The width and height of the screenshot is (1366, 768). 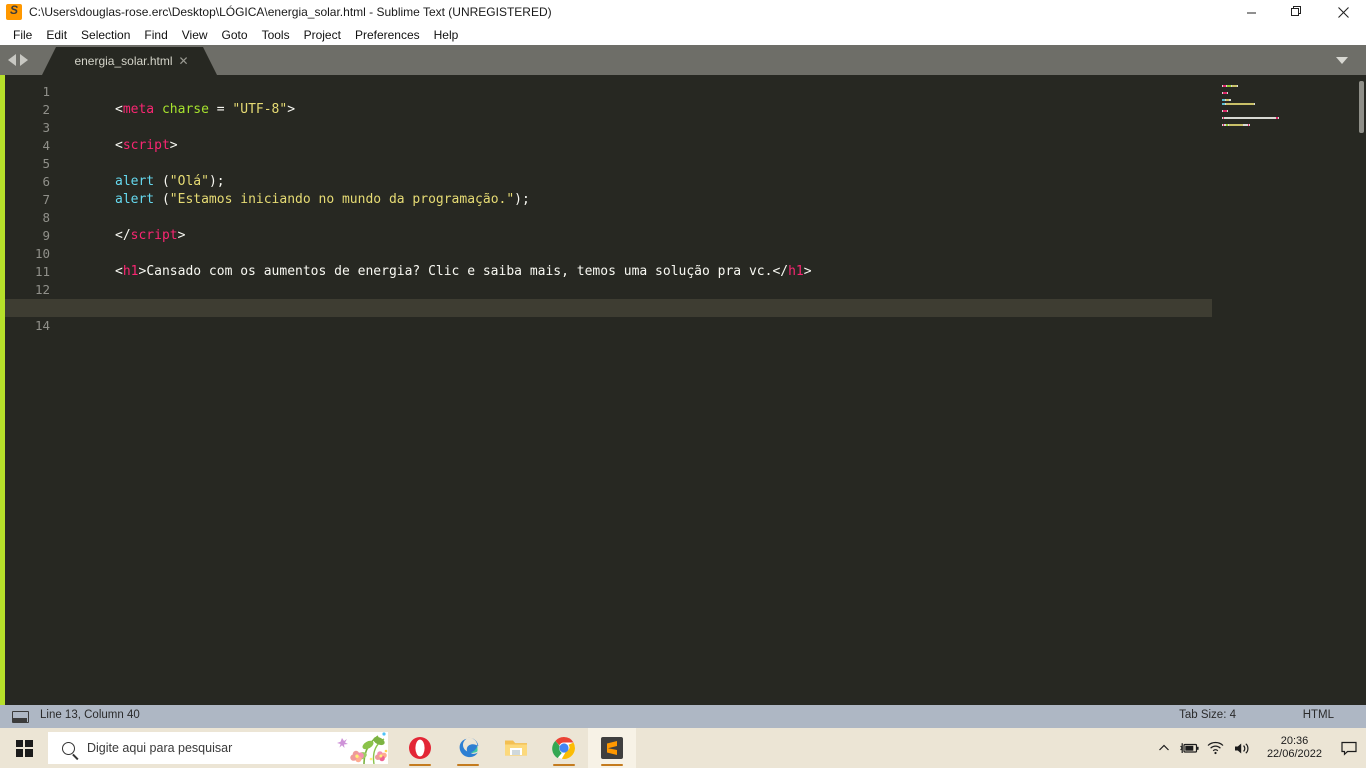 What do you see at coordinates (123, 61) in the screenshot?
I see `tab-label: energia_solar.html` at bounding box center [123, 61].